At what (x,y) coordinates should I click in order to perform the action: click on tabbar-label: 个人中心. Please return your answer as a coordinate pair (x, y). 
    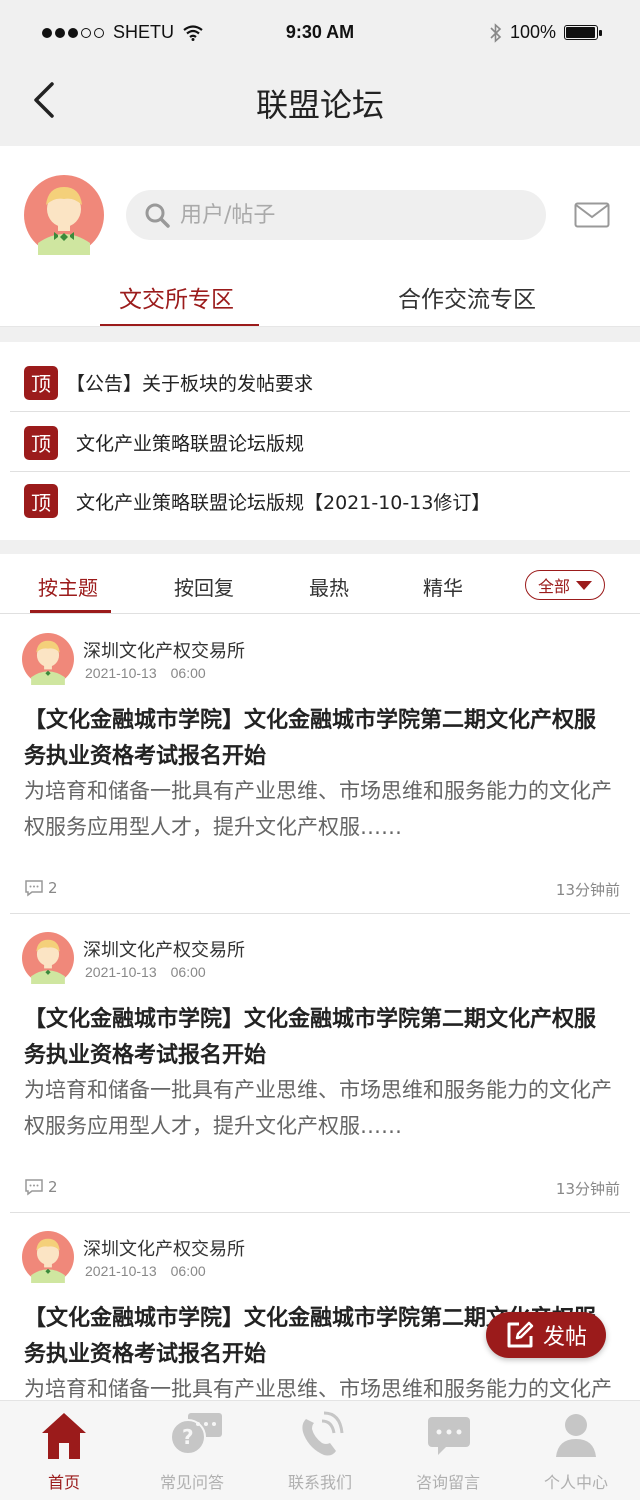
    Looking at the image, I should click on (575, 1482).